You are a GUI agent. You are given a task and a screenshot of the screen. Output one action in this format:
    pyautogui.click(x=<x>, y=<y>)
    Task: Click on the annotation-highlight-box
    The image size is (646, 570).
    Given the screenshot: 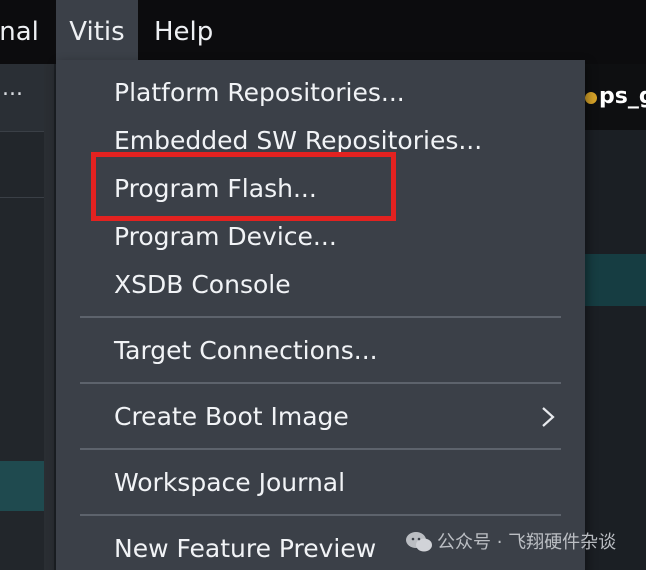 What is the action you would take?
    pyautogui.click(x=243, y=186)
    